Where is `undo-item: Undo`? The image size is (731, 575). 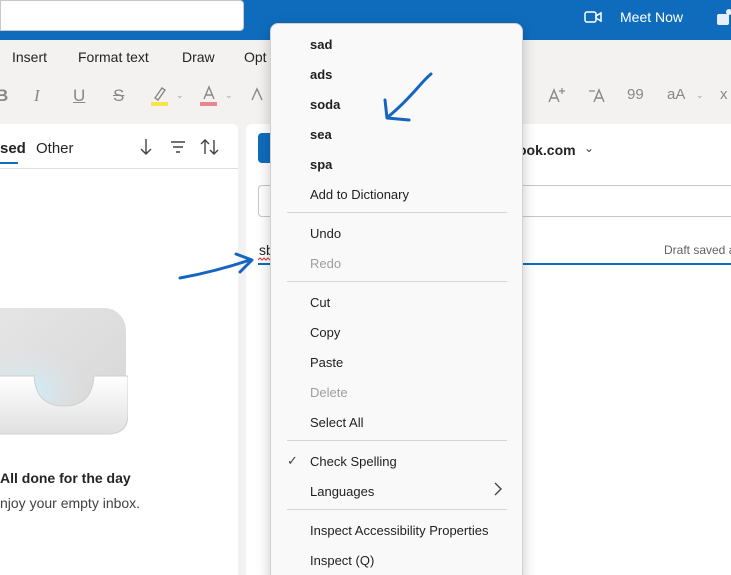
undo-item: Undo is located at coordinates (325, 233).